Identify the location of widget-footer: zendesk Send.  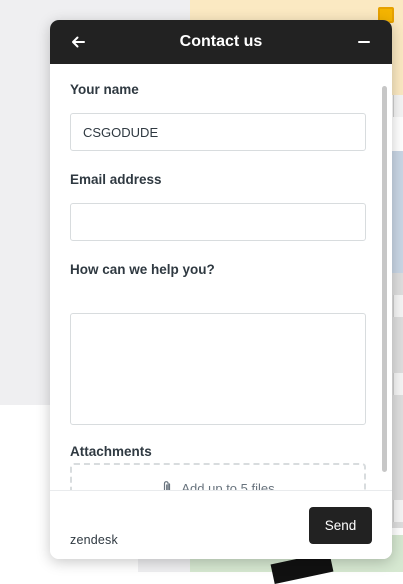
(221, 524).